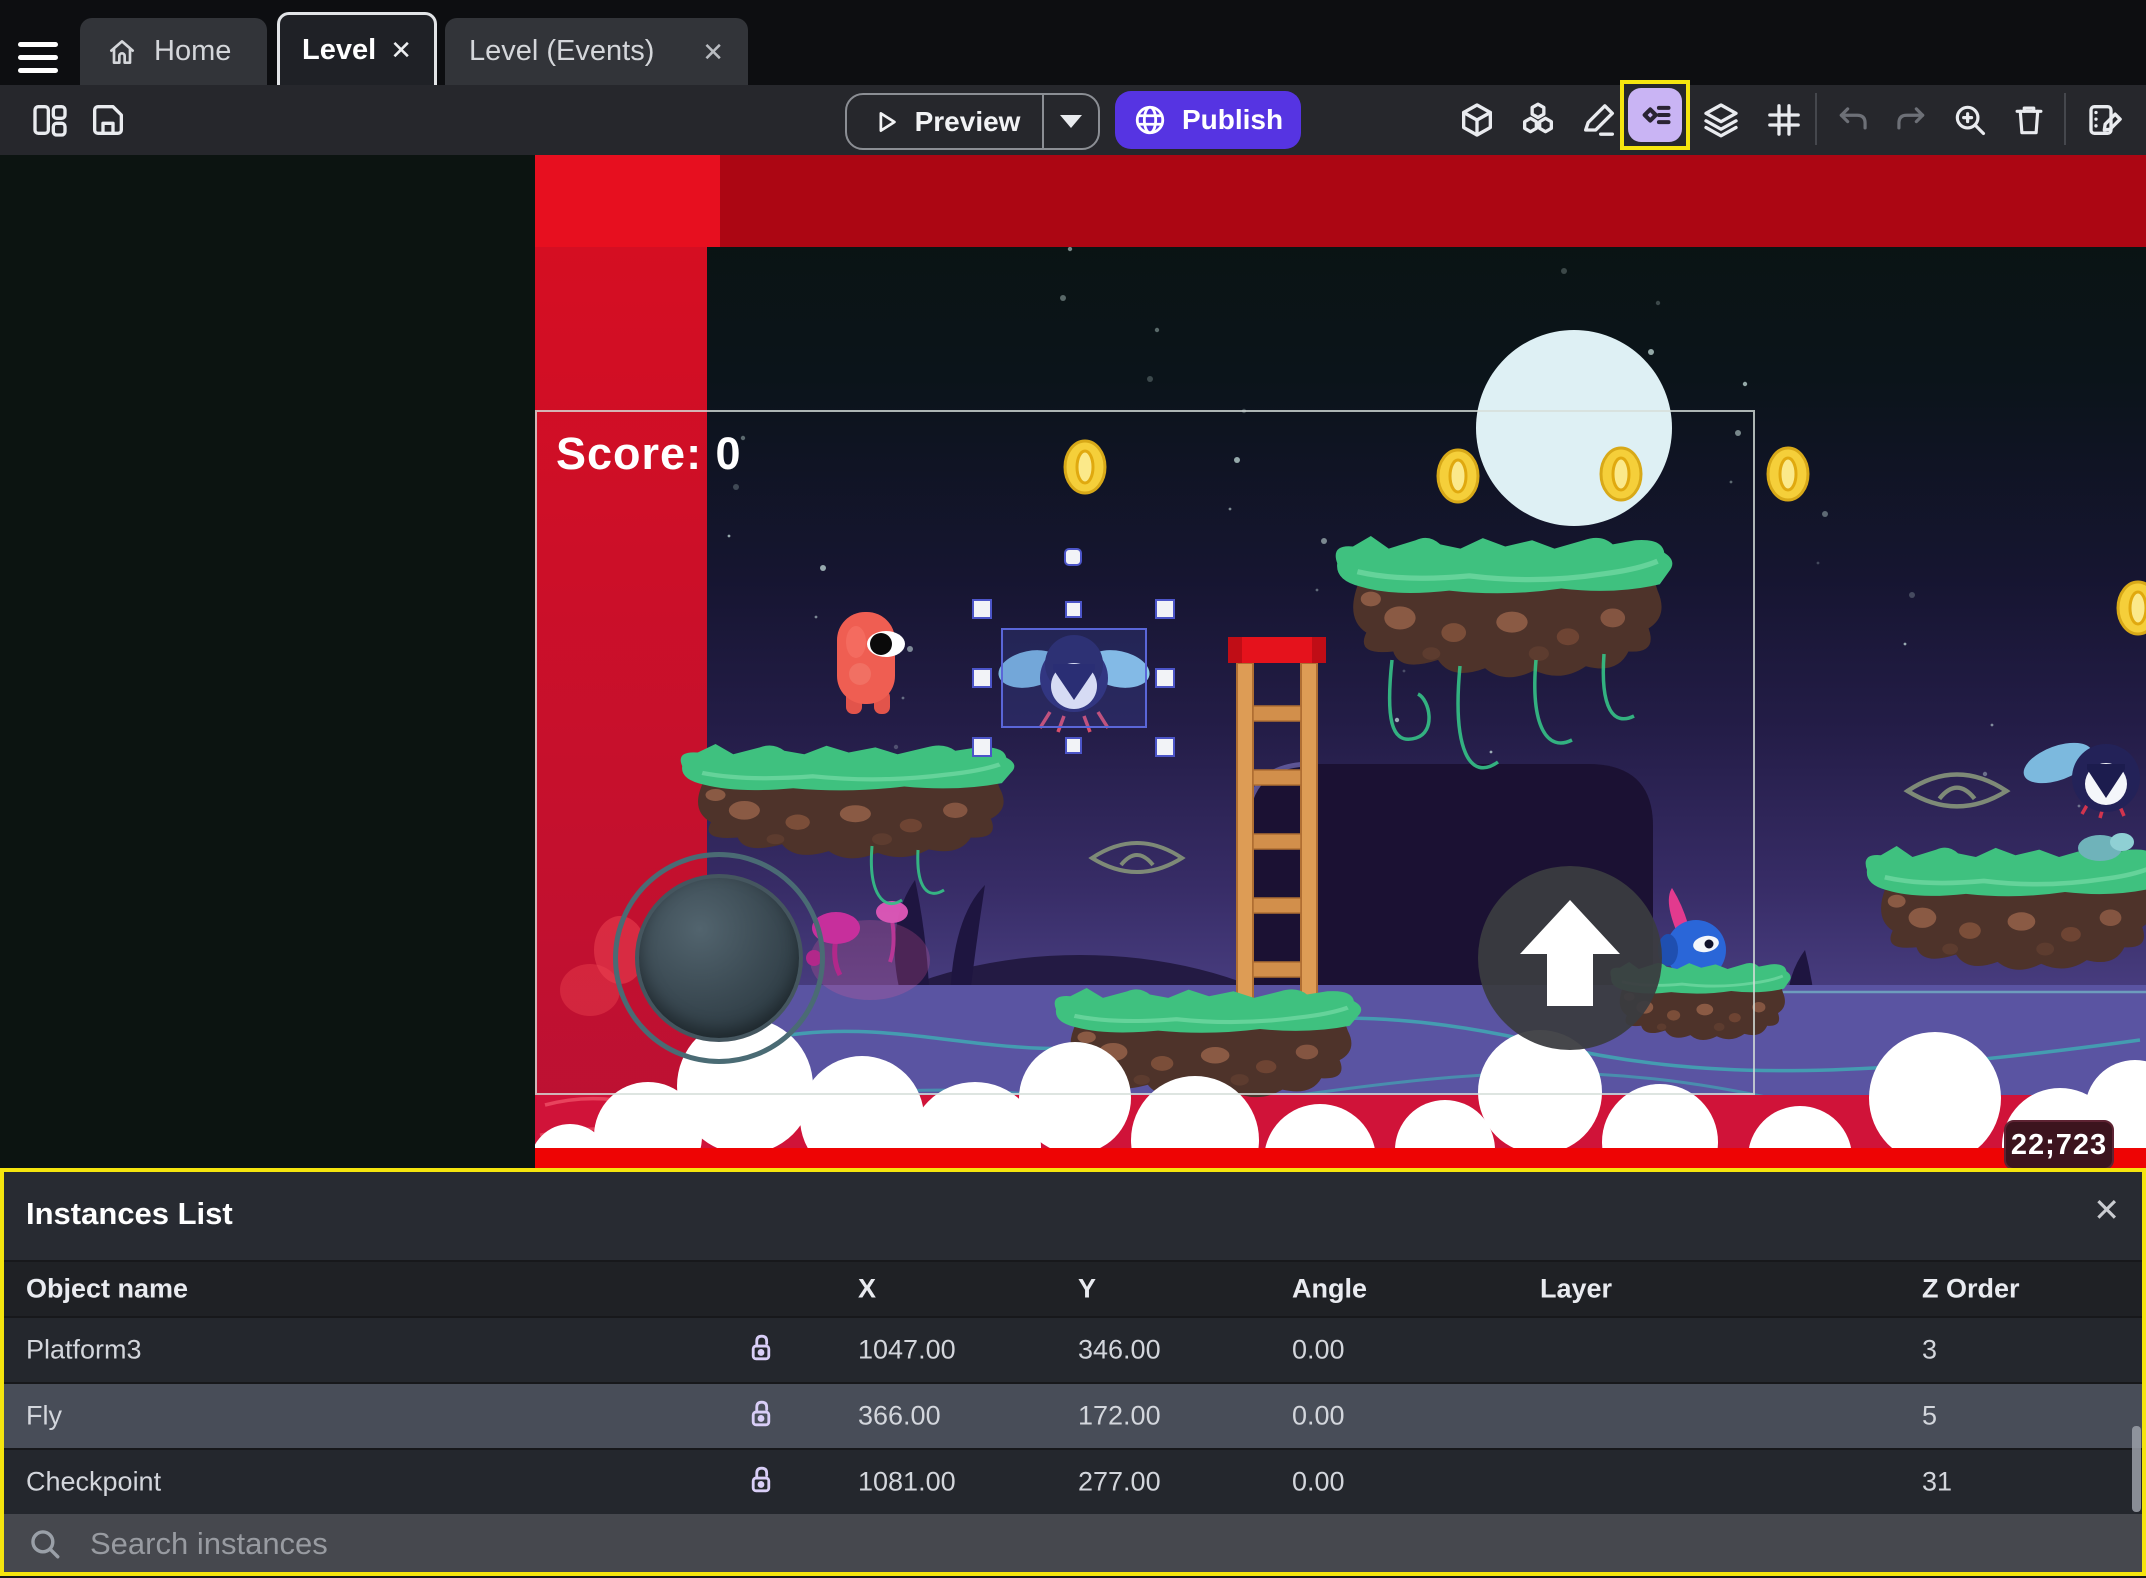 The height and width of the screenshot is (1578, 2146). I want to click on red-strip, so click(1340, 1158).